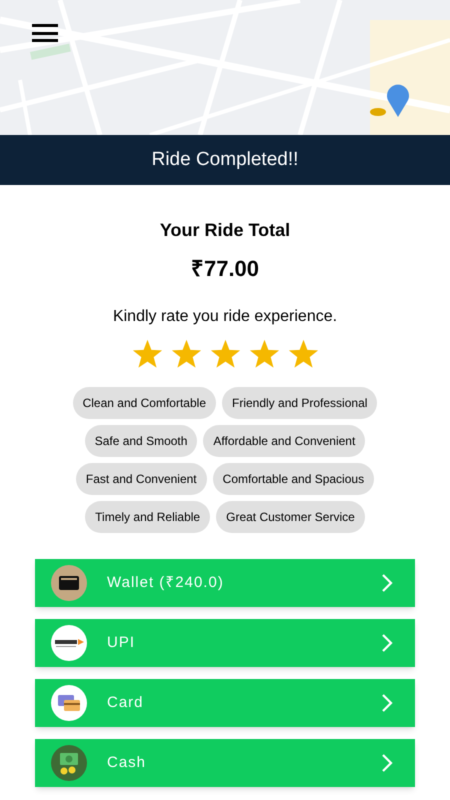 This screenshot has height=800, width=450. What do you see at coordinates (69, 763) in the screenshot?
I see `cash-icon` at bounding box center [69, 763].